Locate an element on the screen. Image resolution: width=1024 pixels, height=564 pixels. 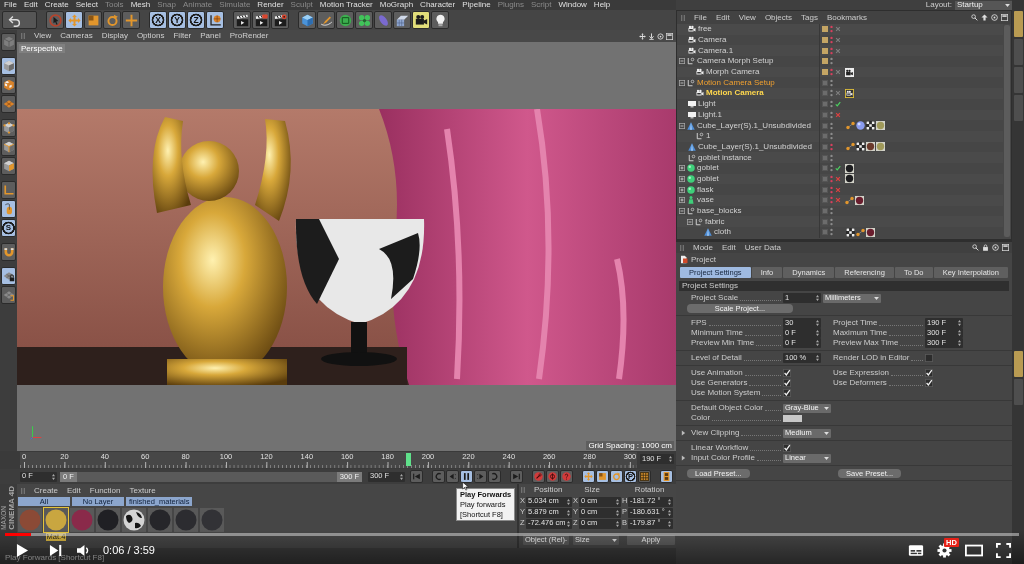
go-start-button is located at coordinates (416, 476).